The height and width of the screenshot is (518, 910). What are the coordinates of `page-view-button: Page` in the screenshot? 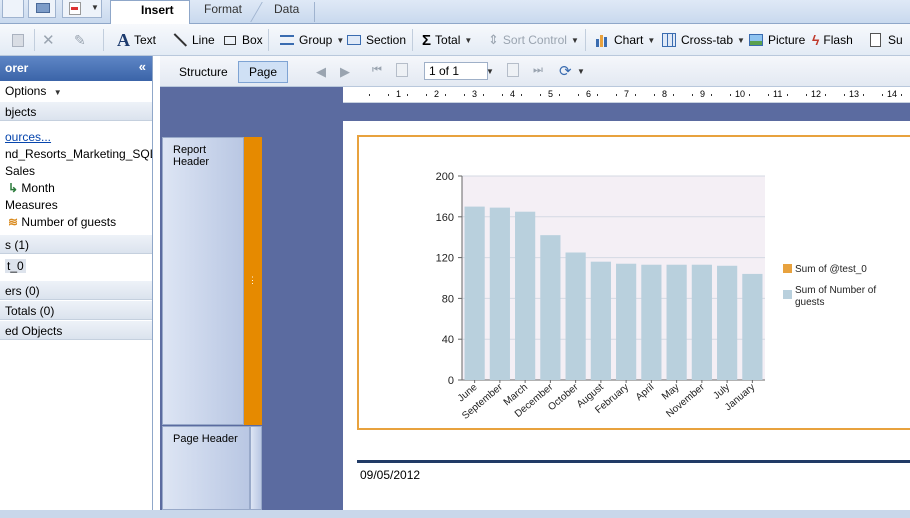 It's located at (263, 72).